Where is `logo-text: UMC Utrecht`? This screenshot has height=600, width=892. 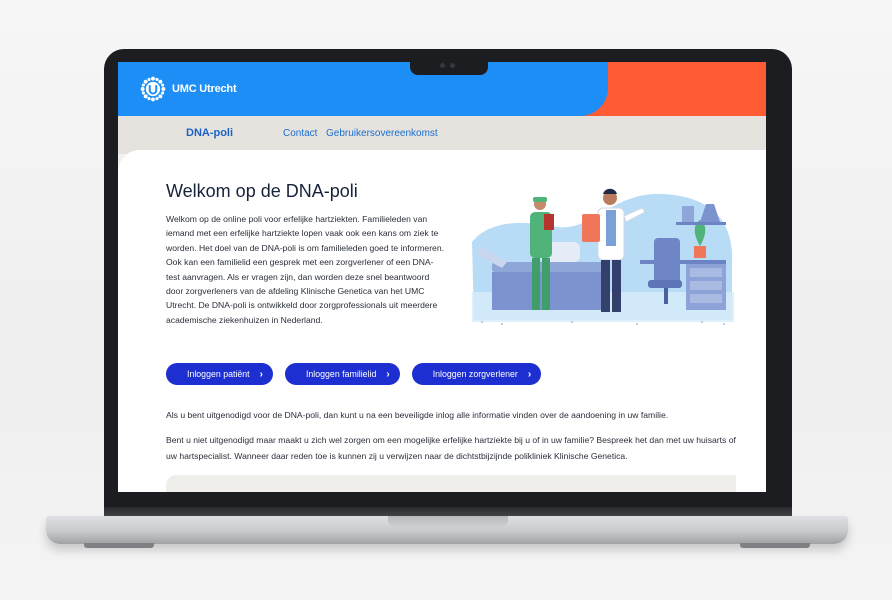 logo-text: UMC Utrecht is located at coordinates (204, 89).